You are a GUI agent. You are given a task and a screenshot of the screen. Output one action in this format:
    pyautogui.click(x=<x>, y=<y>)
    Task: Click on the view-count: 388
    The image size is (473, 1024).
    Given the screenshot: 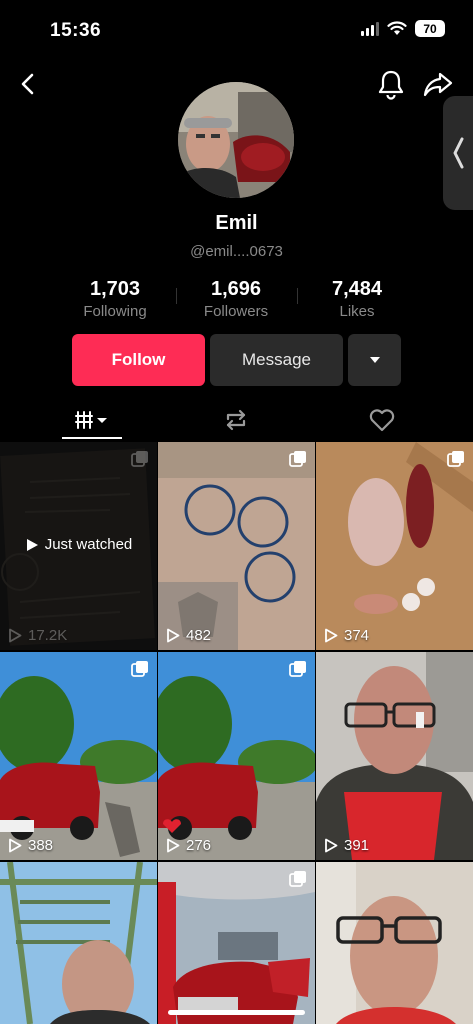 What is the action you would take?
    pyautogui.click(x=30, y=845)
    